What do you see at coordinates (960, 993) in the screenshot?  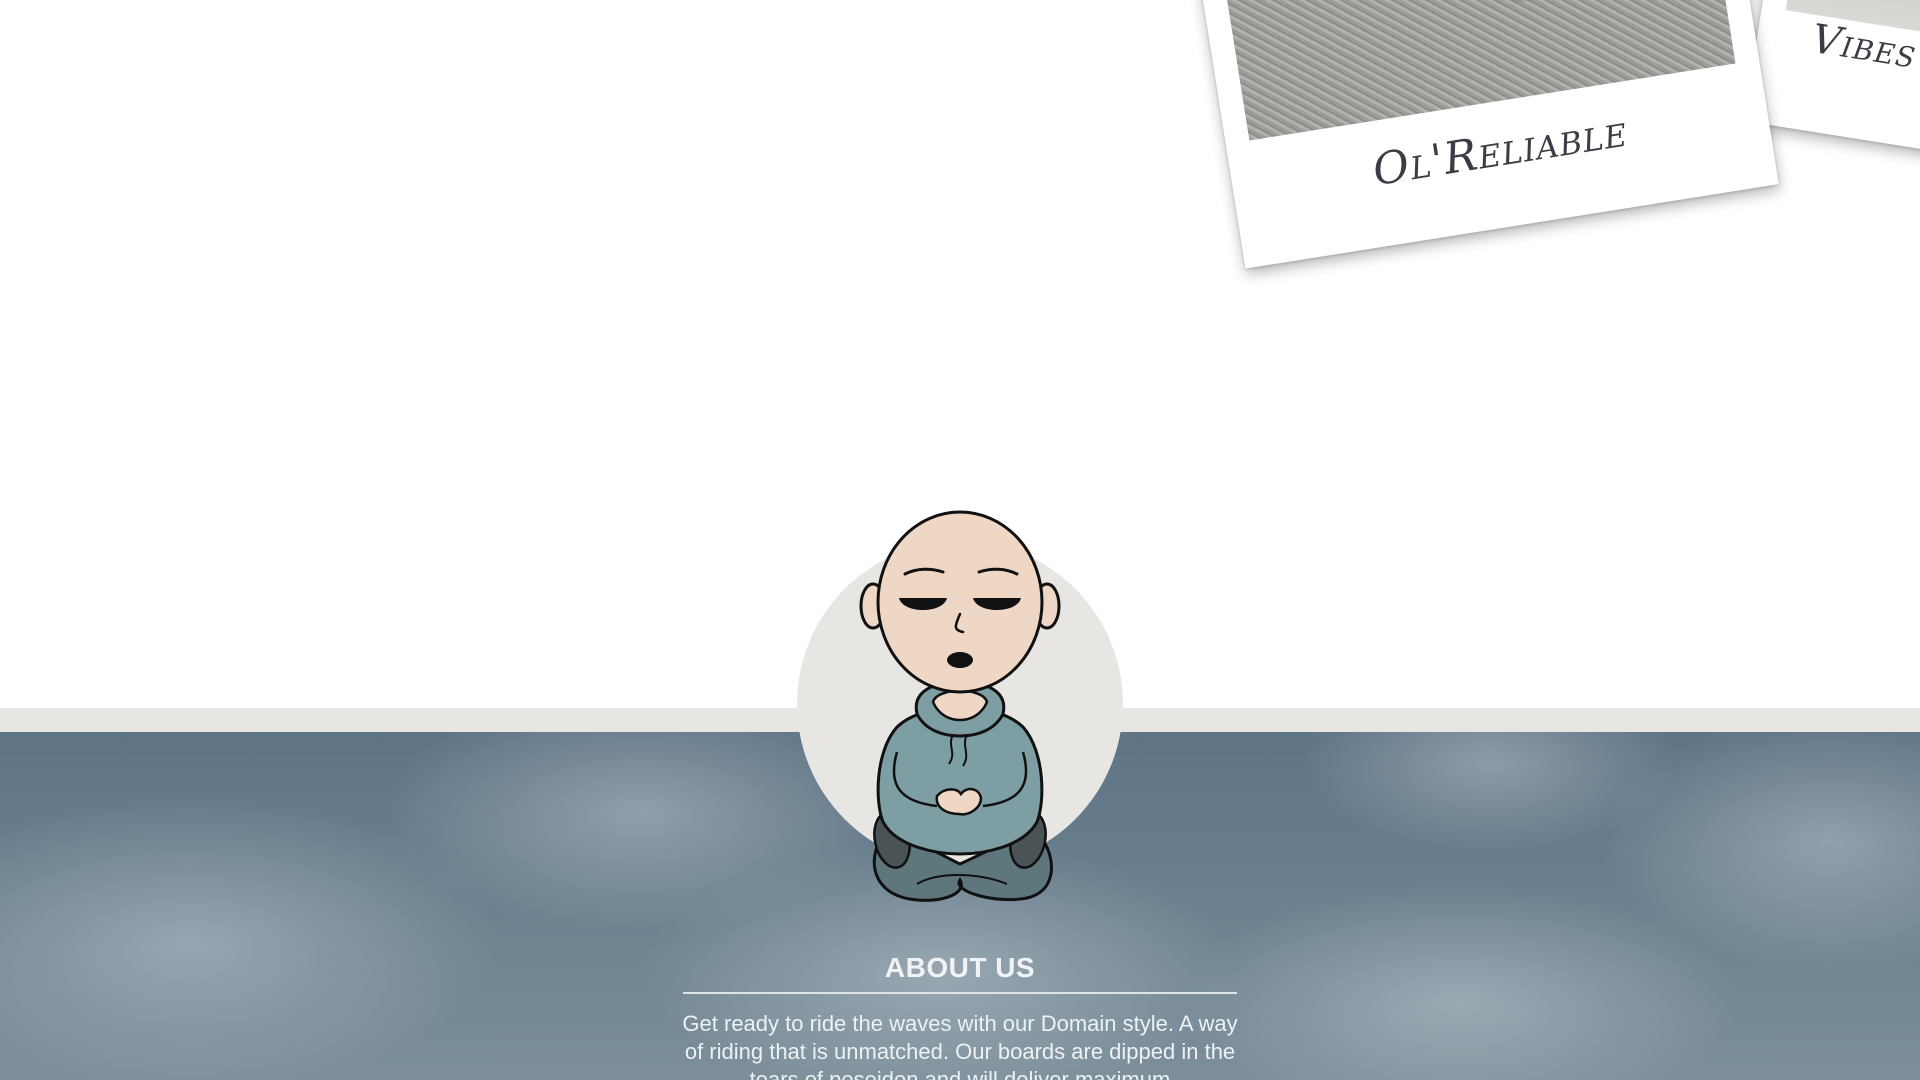 I see `about-heading-rule` at bounding box center [960, 993].